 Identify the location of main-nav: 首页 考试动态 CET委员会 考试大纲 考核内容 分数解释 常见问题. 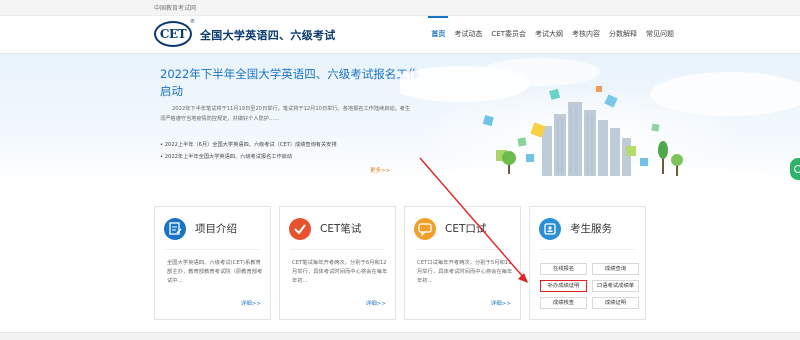
(548, 35).